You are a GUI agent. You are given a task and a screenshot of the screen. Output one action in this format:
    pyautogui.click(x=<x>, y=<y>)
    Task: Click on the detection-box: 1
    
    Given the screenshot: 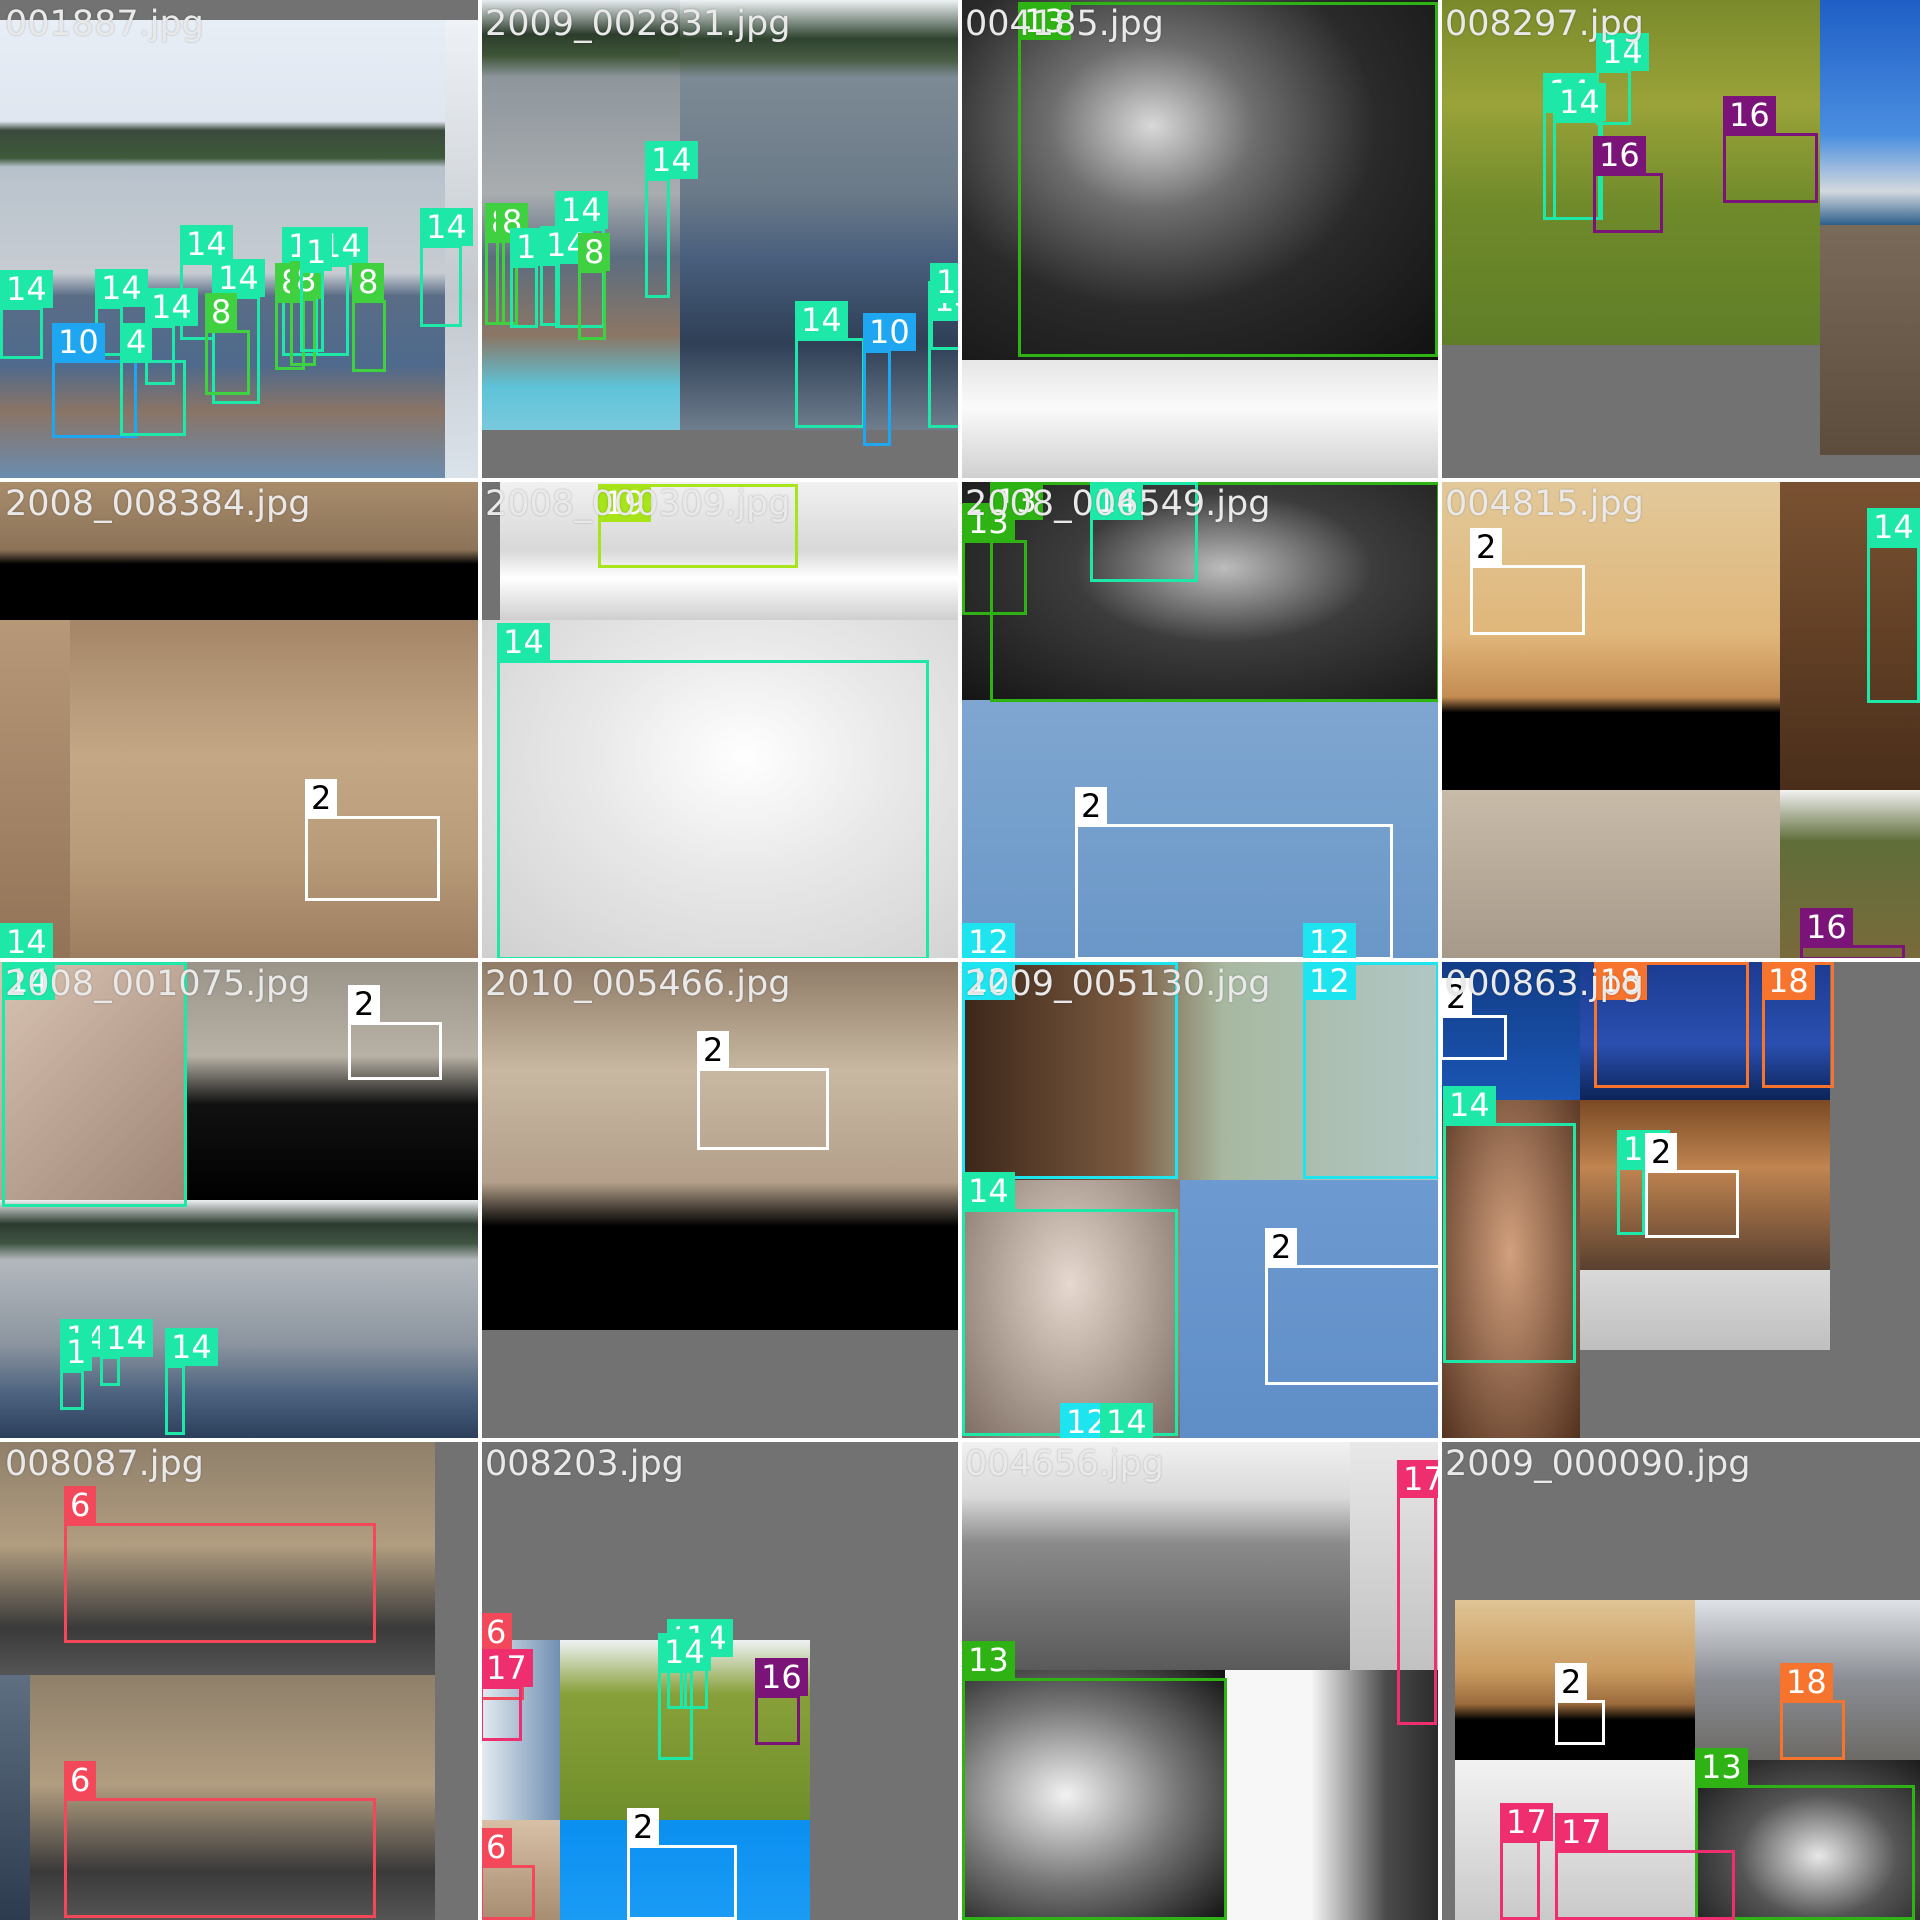 What is the action you would take?
    pyautogui.click(x=526, y=278)
    